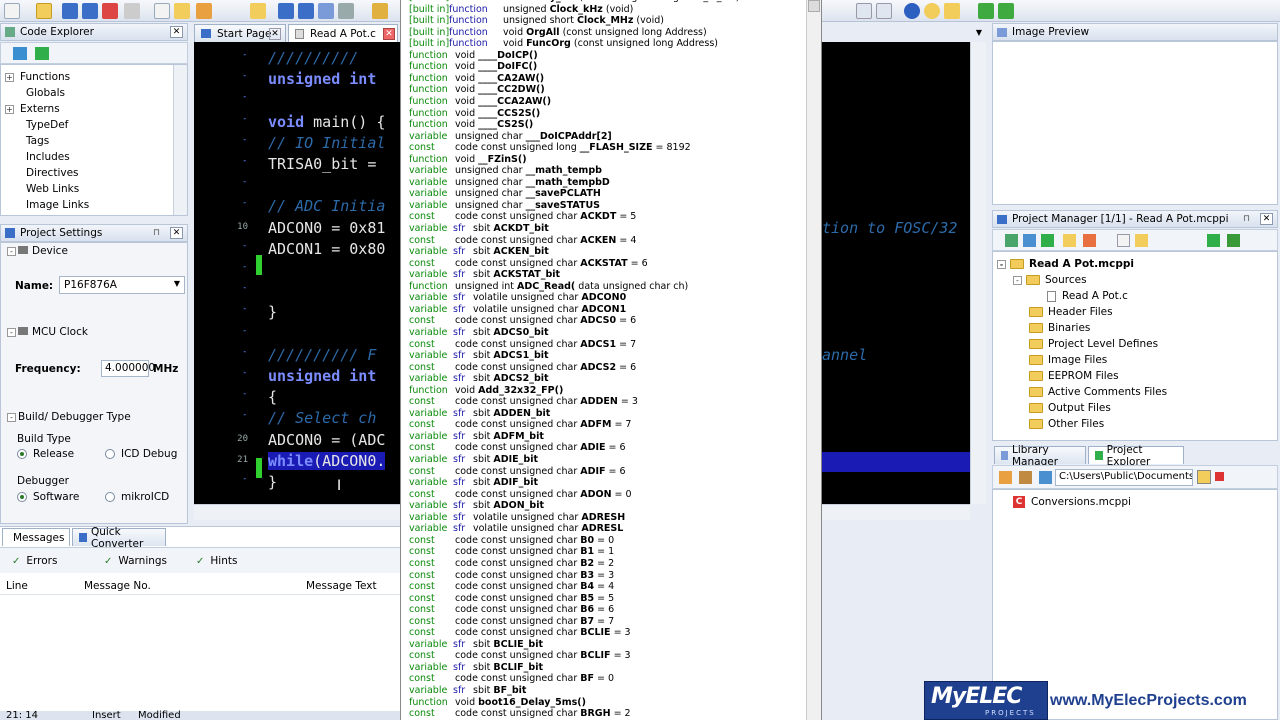 The width and height of the screenshot is (1280, 720). What do you see at coordinates (509, 183) in the screenshot?
I see `completion-item: variable unsigned char __math_tempbD` at bounding box center [509, 183].